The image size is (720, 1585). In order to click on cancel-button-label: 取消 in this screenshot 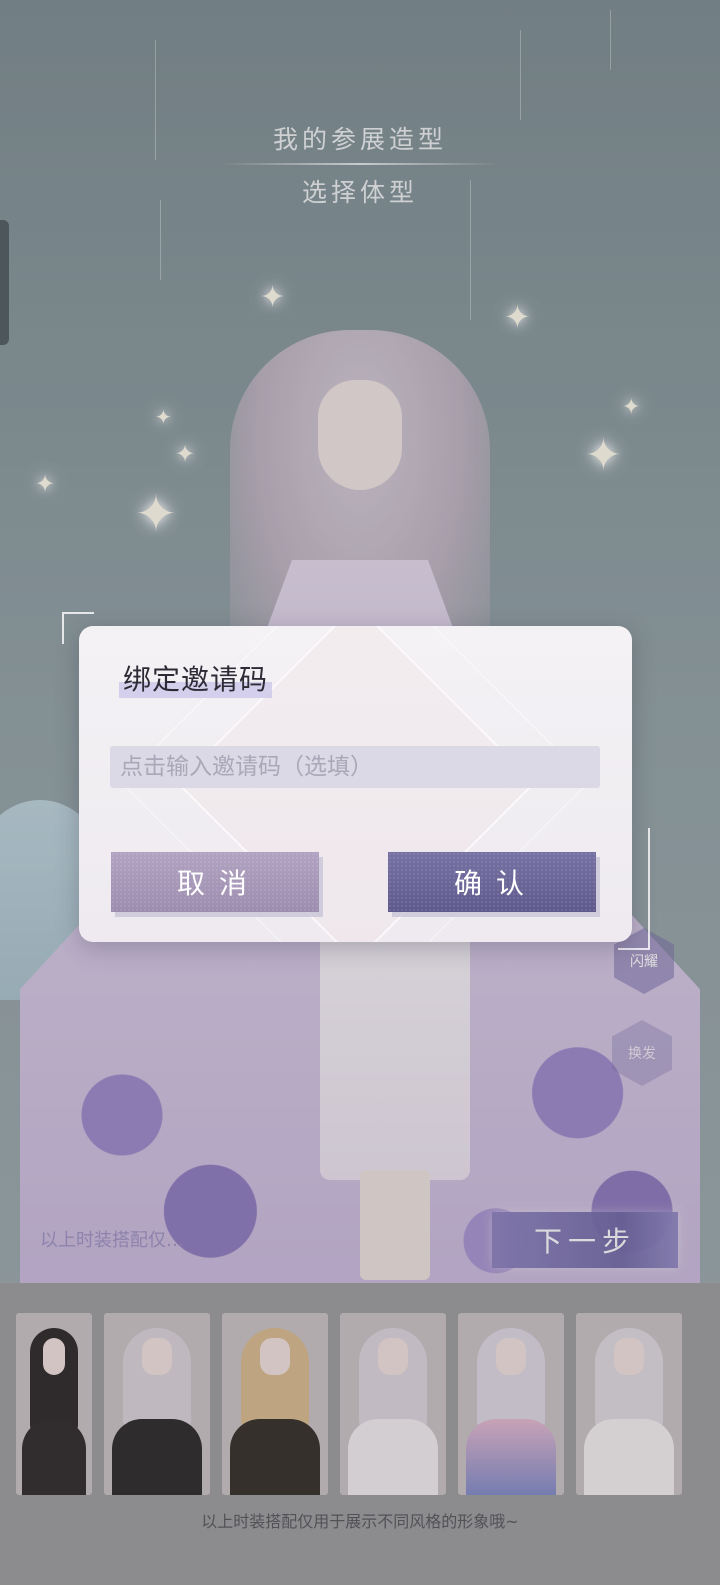, I will do `click(218, 883)`.